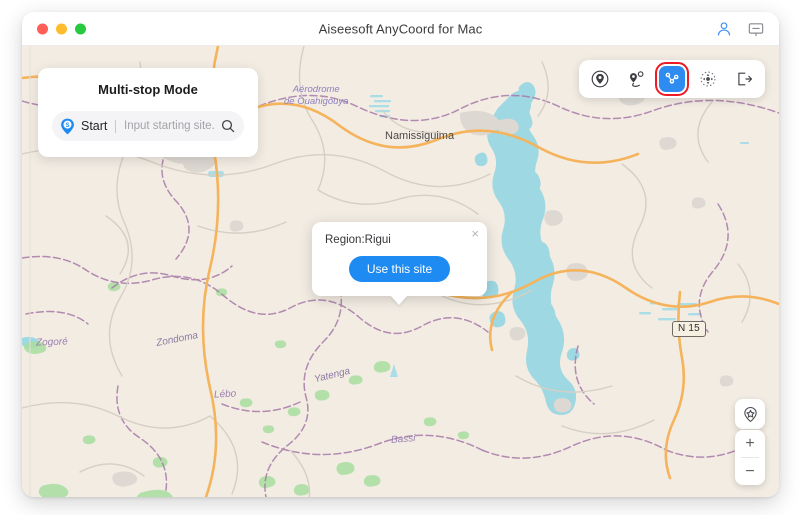 The image size is (800, 515). I want to click on user-icon, so click(724, 29).